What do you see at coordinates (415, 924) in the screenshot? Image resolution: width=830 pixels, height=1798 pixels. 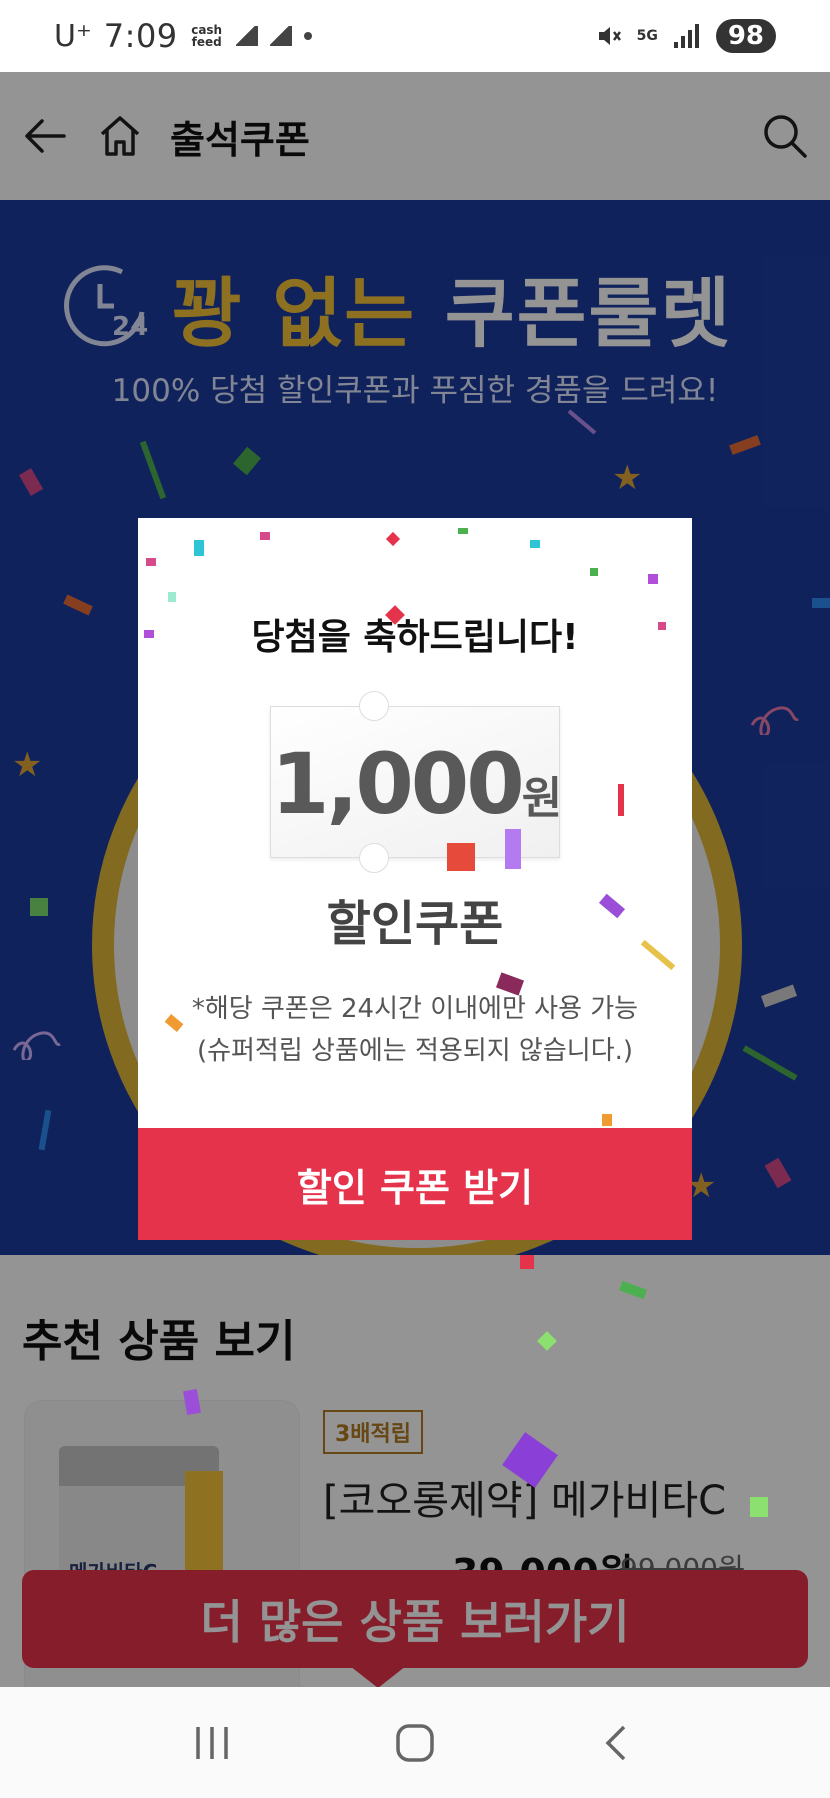 I see `coupon-type-label: 할인쿠폰` at bounding box center [415, 924].